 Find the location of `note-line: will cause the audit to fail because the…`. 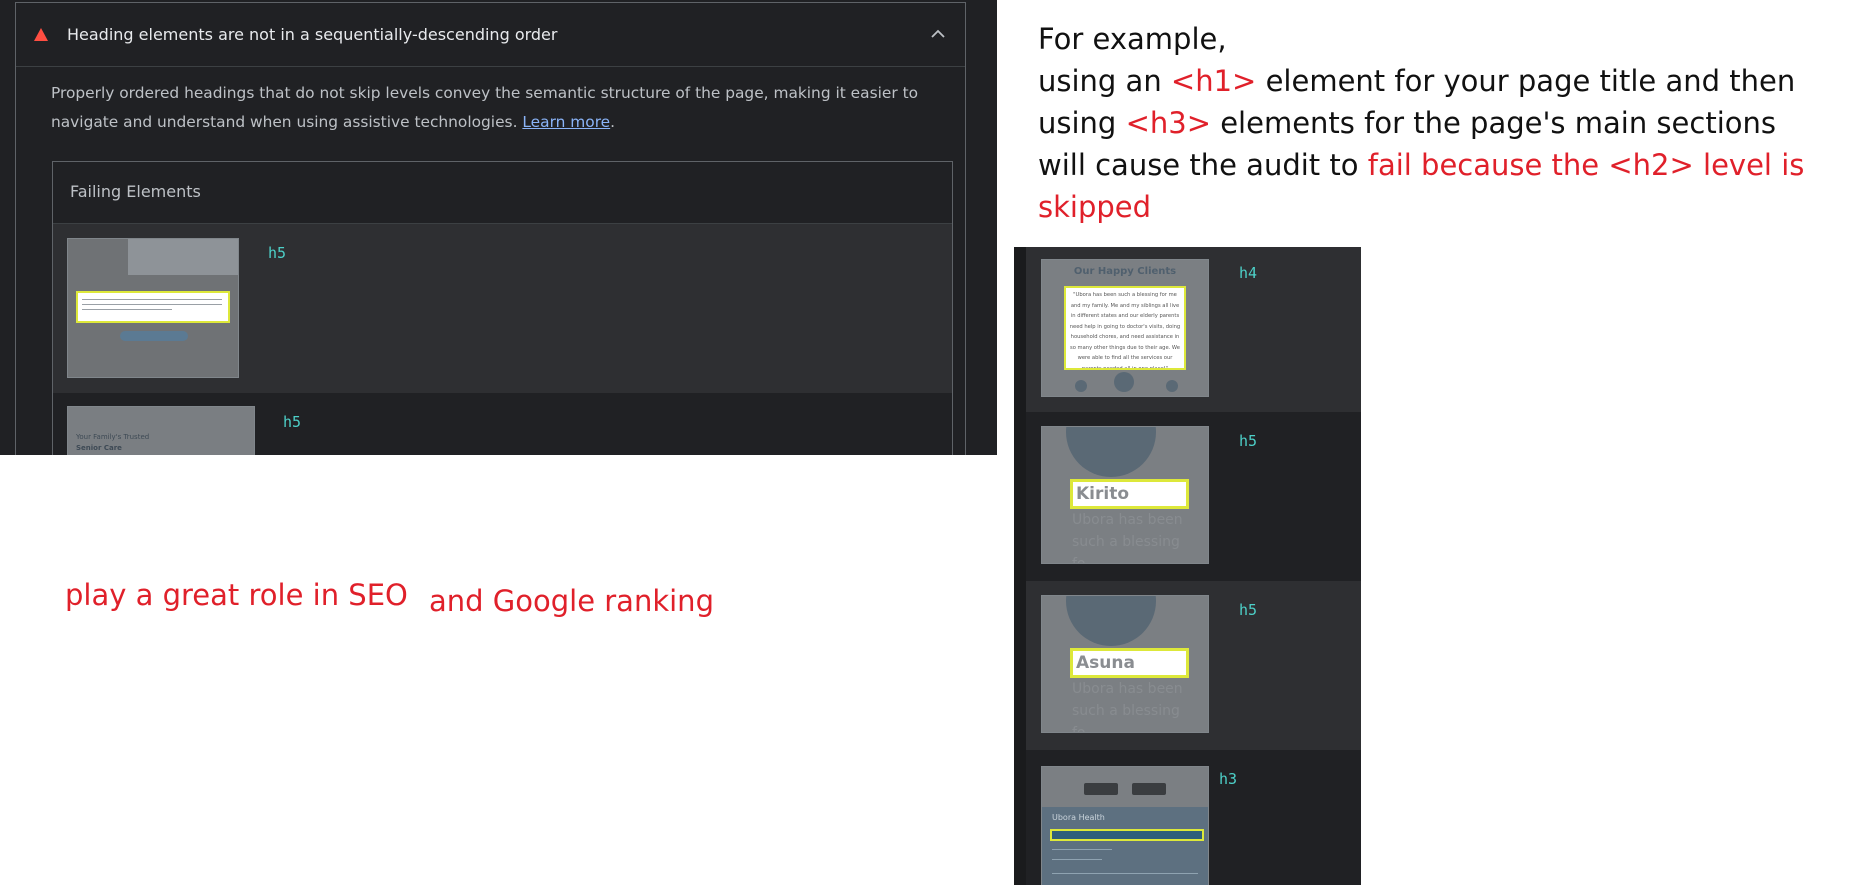

note-line: will cause the audit to fail because the… is located at coordinates (1453, 165).